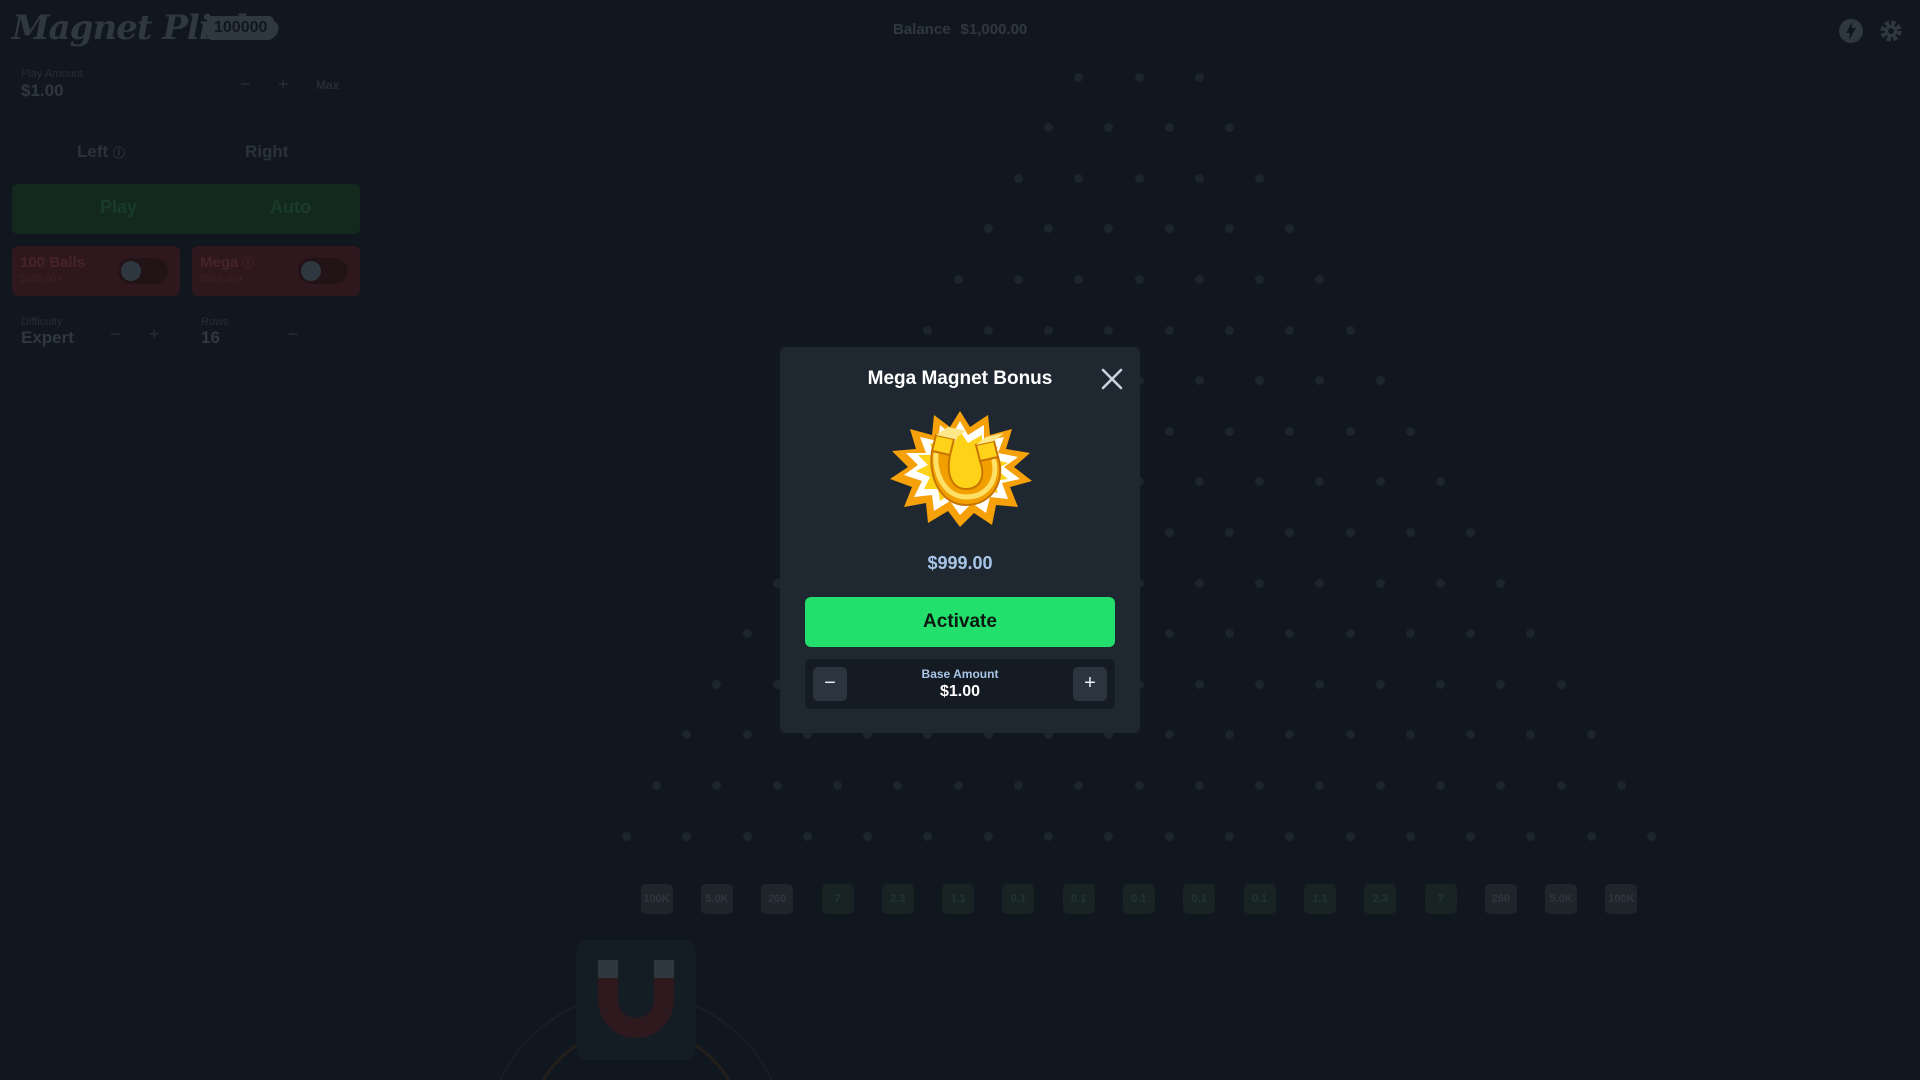 The width and height of the screenshot is (1920, 1080). What do you see at coordinates (960, 378) in the screenshot?
I see `modal-title: Mega Magnet Bonus` at bounding box center [960, 378].